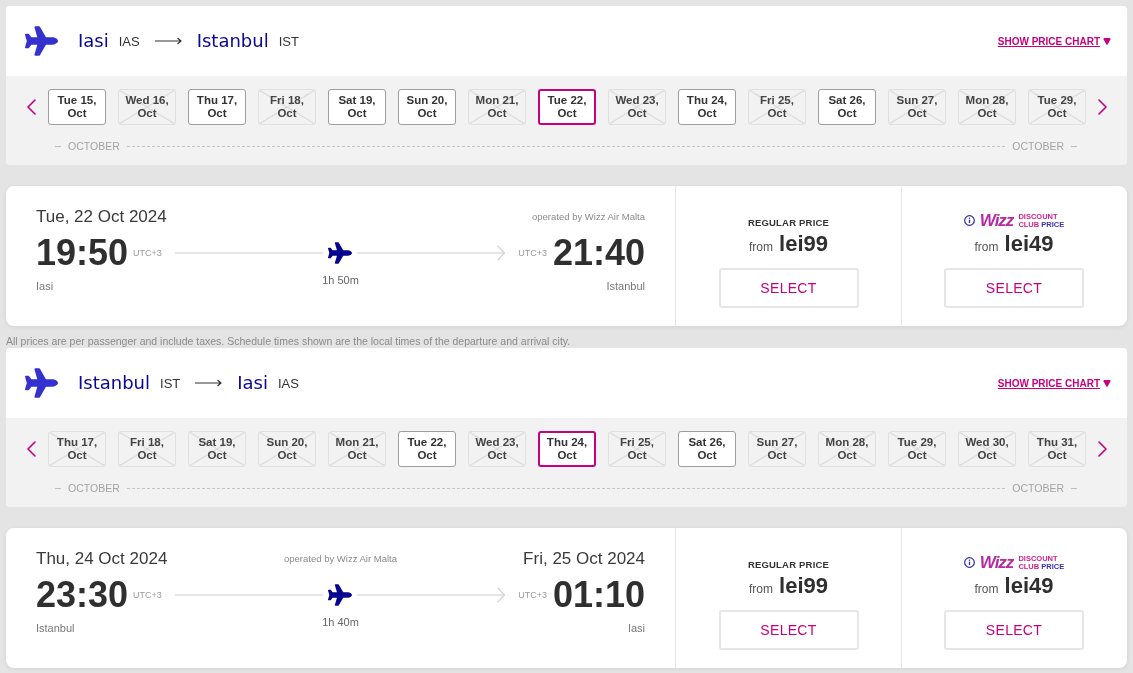  I want to click on flight-duration: 1h 50m, so click(340, 280).